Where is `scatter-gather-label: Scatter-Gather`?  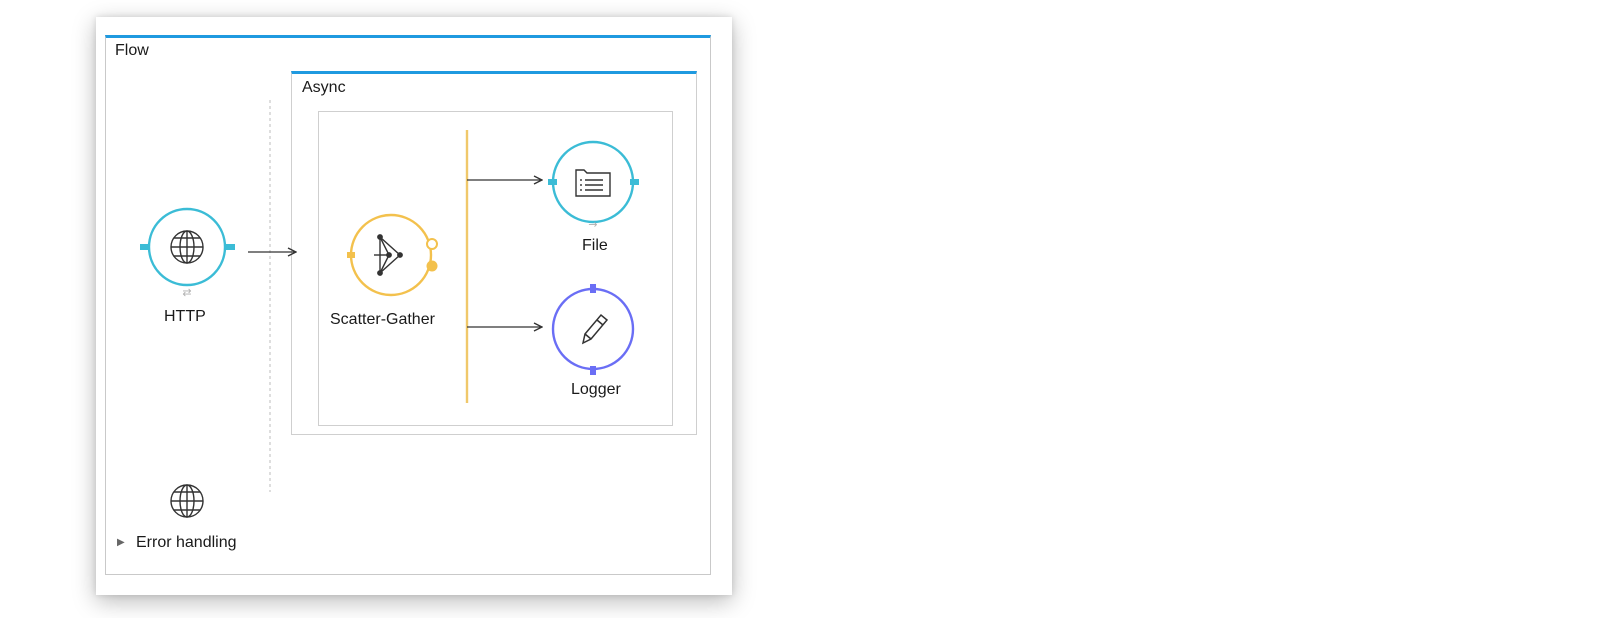 scatter-gather-label: Scatter-Gather is located at coordinates (382, 319).